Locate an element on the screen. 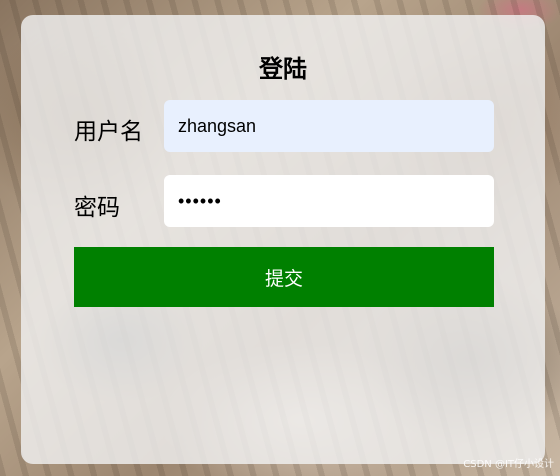 This screenshot has width=560, height=476. username-label: 用户名 is located at coordinates (108, 132).